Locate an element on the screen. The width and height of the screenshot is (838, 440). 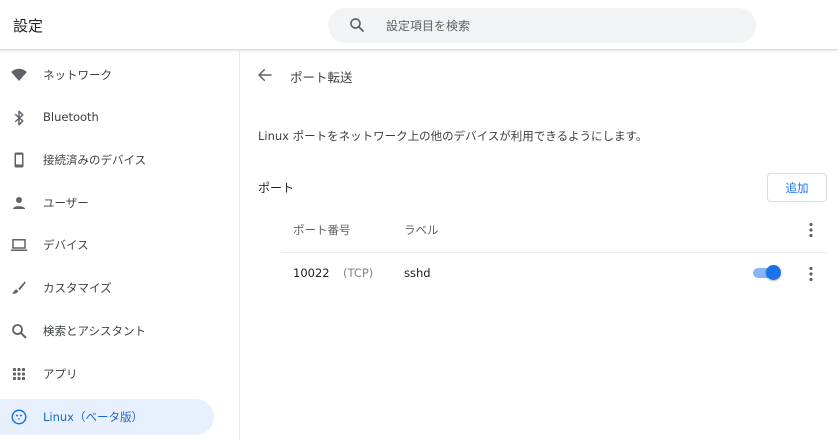
page-description: Linux ポートをネットワーク上の他のデバイスが利用できるようにします。 is located at coordinates (453, 136).